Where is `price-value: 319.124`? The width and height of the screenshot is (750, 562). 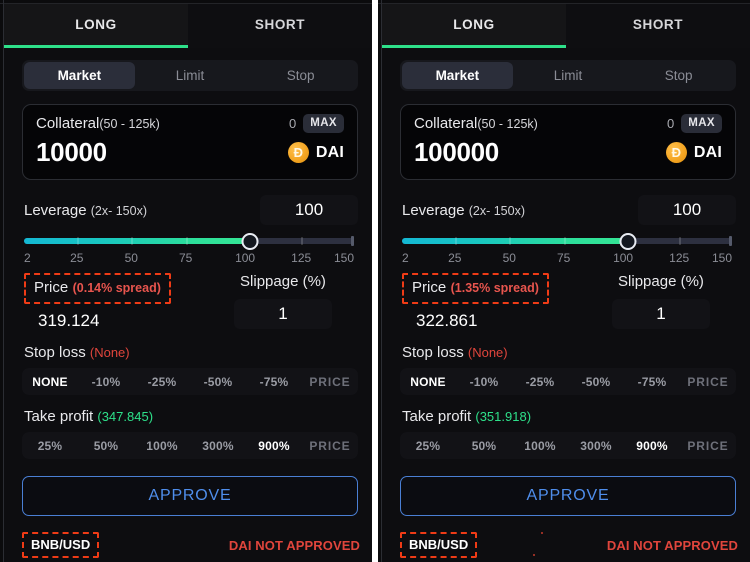 price-value: 319.124 is located at coordinates (69, 320).